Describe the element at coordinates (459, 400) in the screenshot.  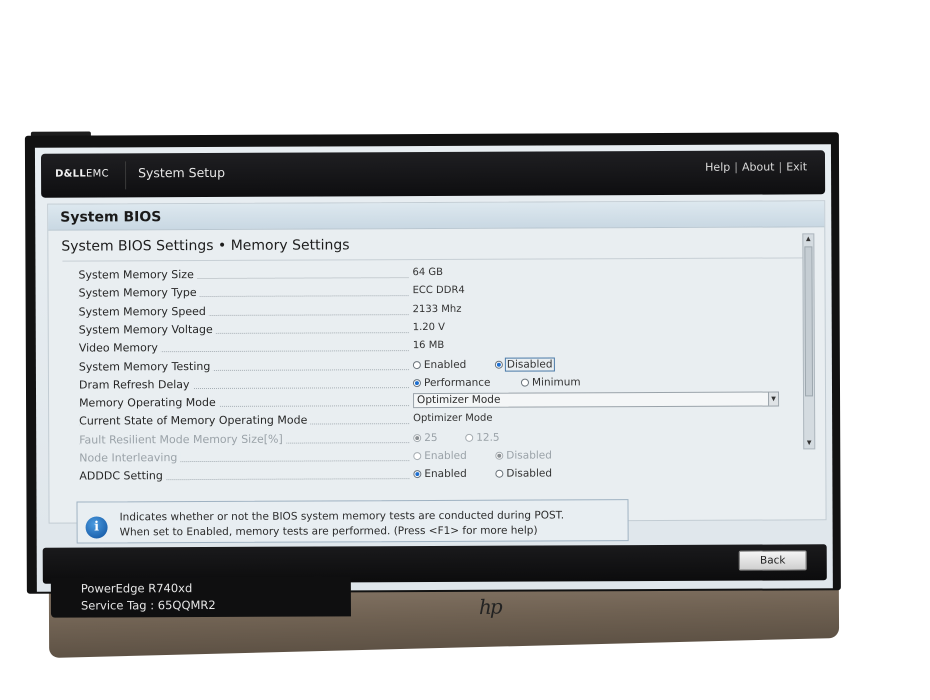
I see `dropdown-value: Optimizer Mode` at that location.